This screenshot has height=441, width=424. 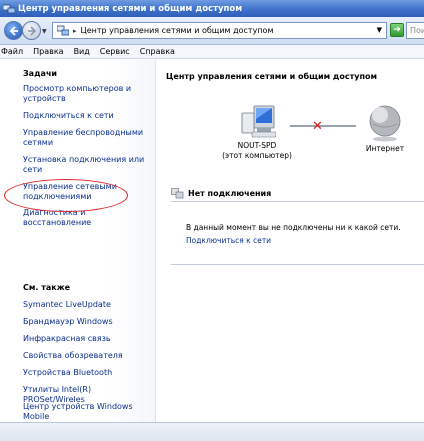 I want to click on status-bar, so click(x=212, y=431).